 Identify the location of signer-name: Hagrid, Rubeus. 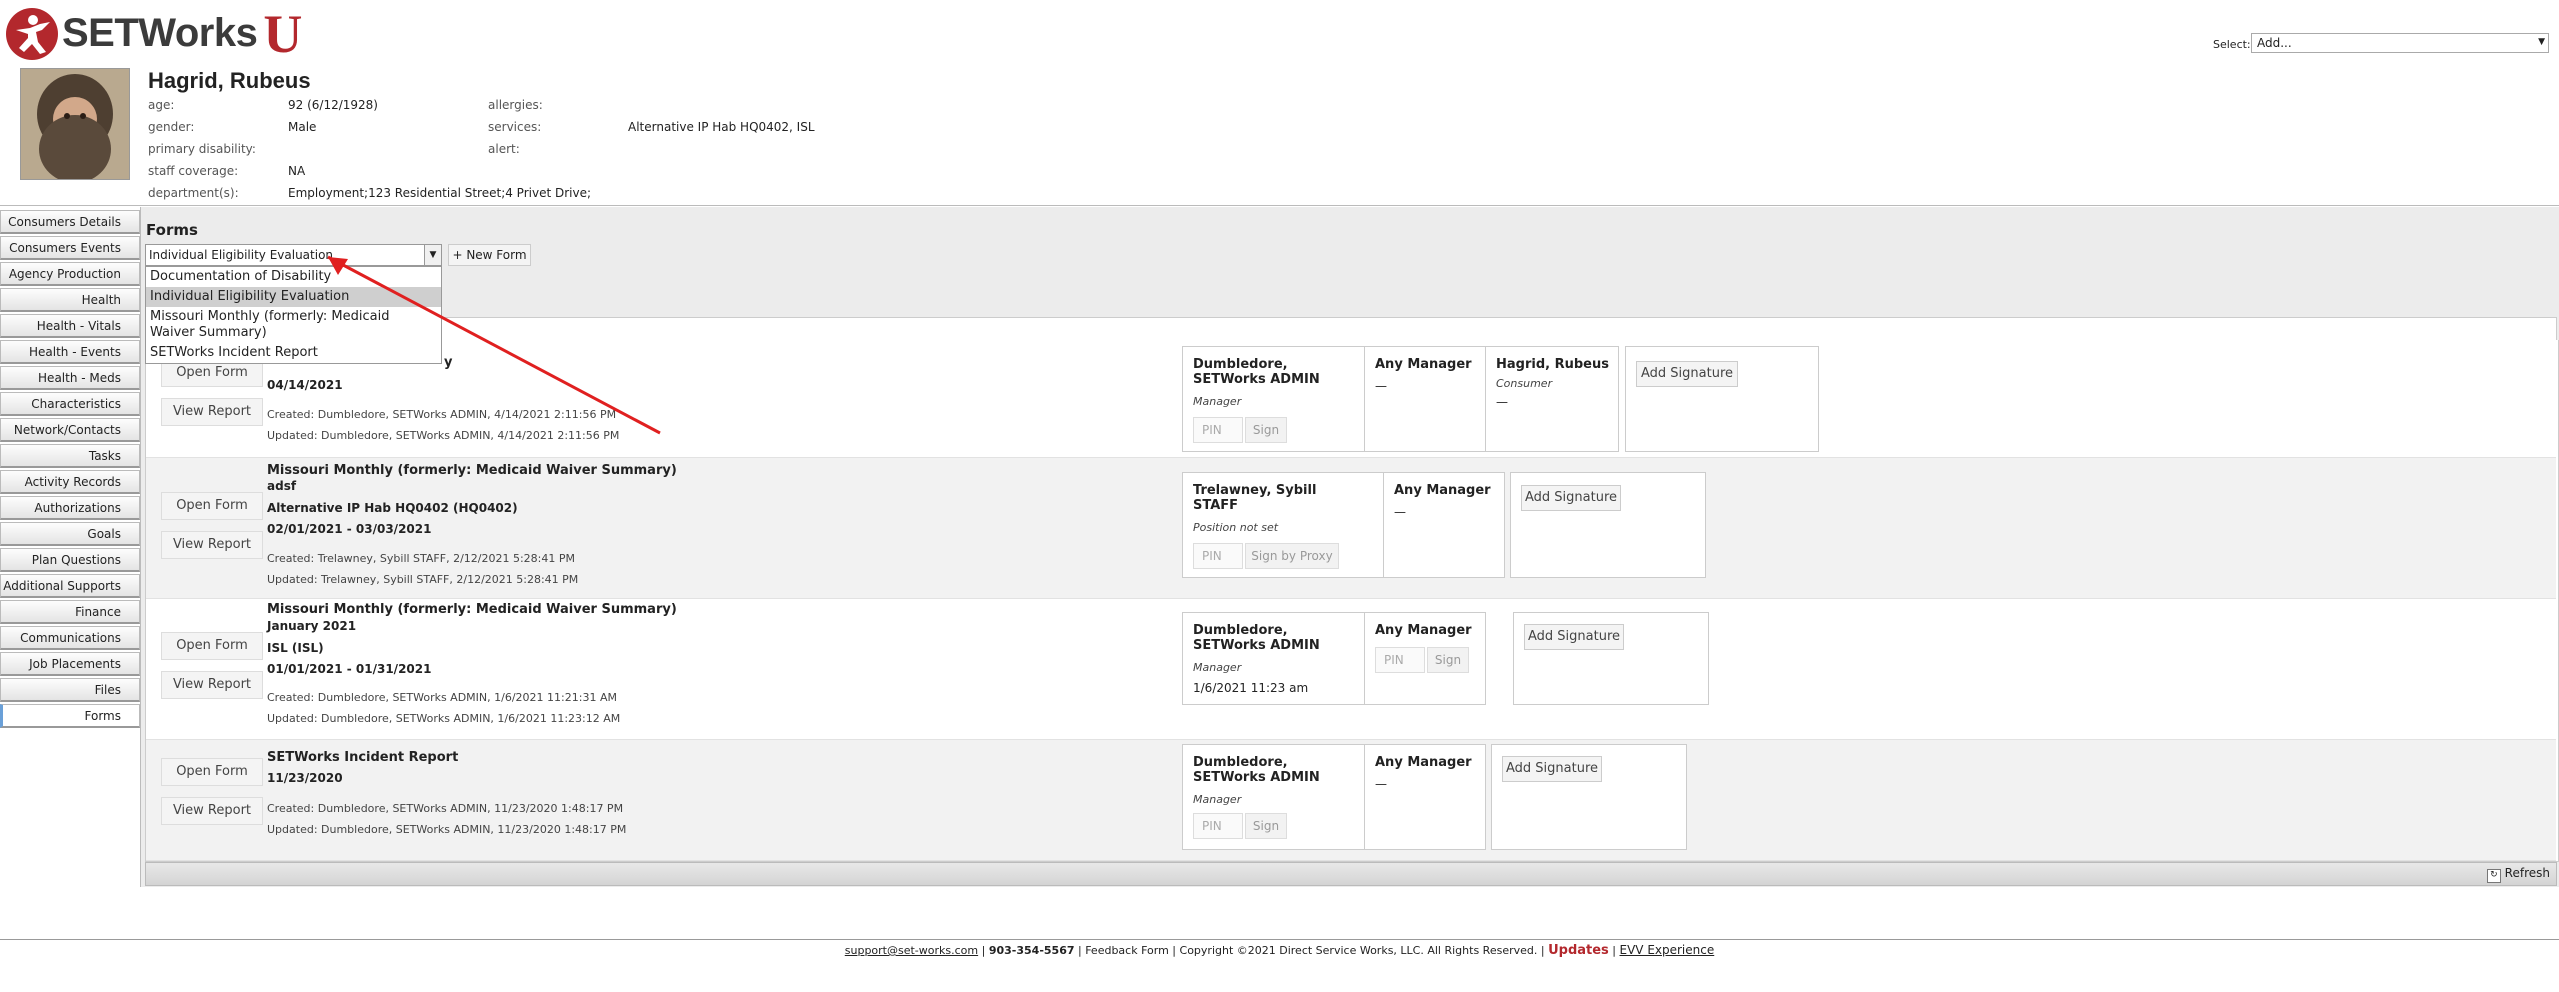
(1552, 364).